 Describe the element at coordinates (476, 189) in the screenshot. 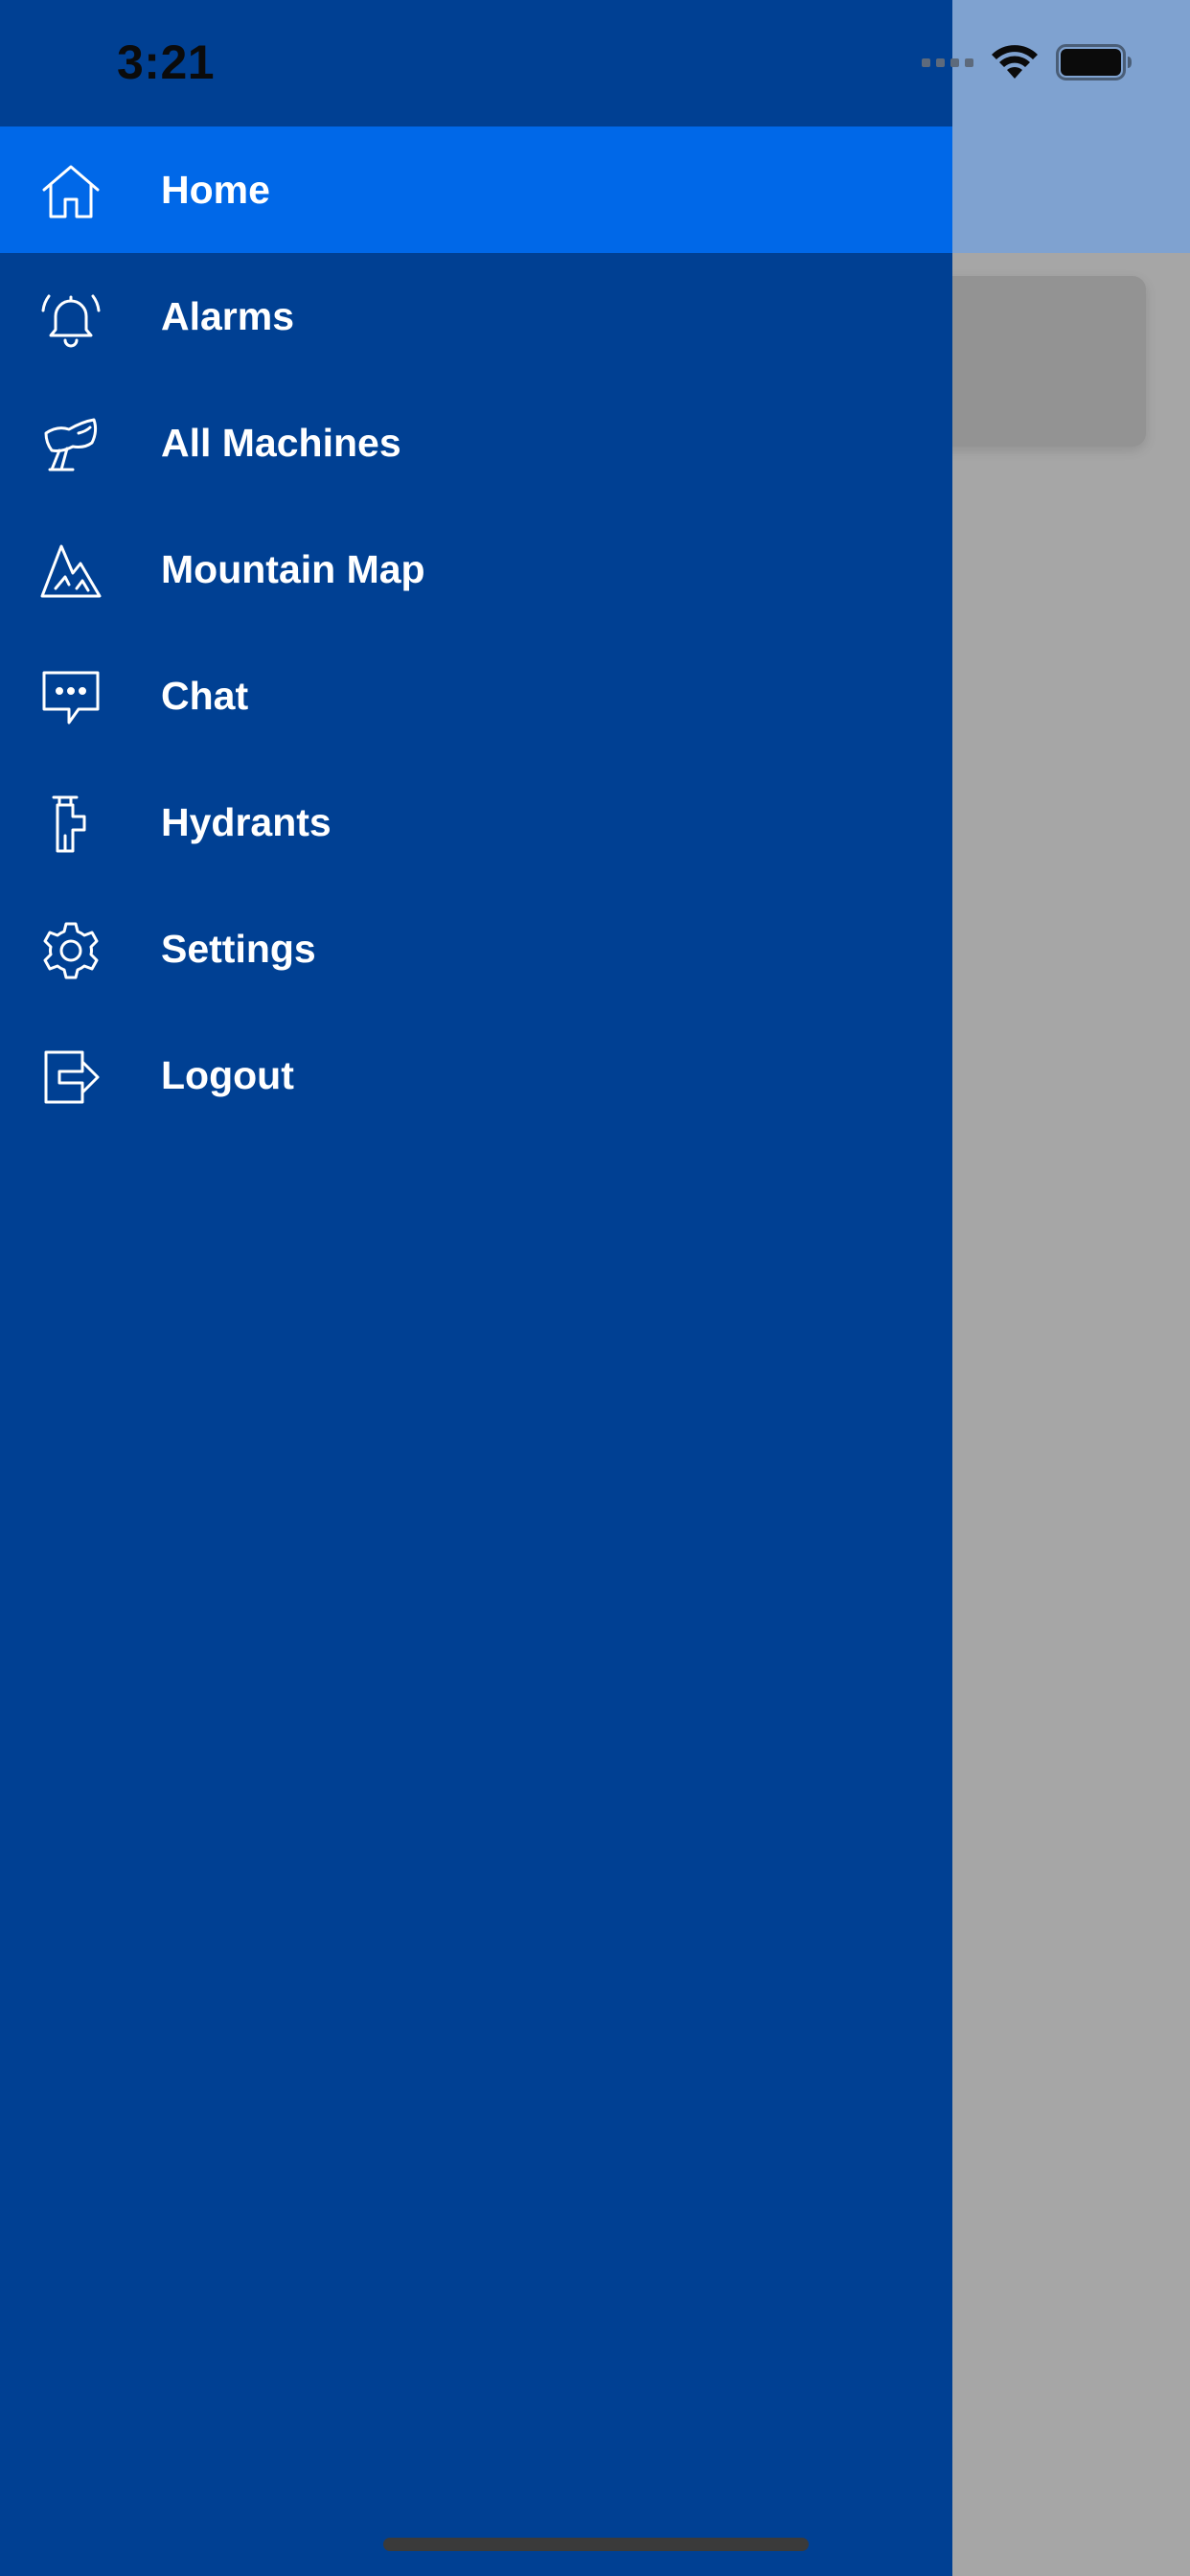

I see `menu-item-home: Home` at that location.